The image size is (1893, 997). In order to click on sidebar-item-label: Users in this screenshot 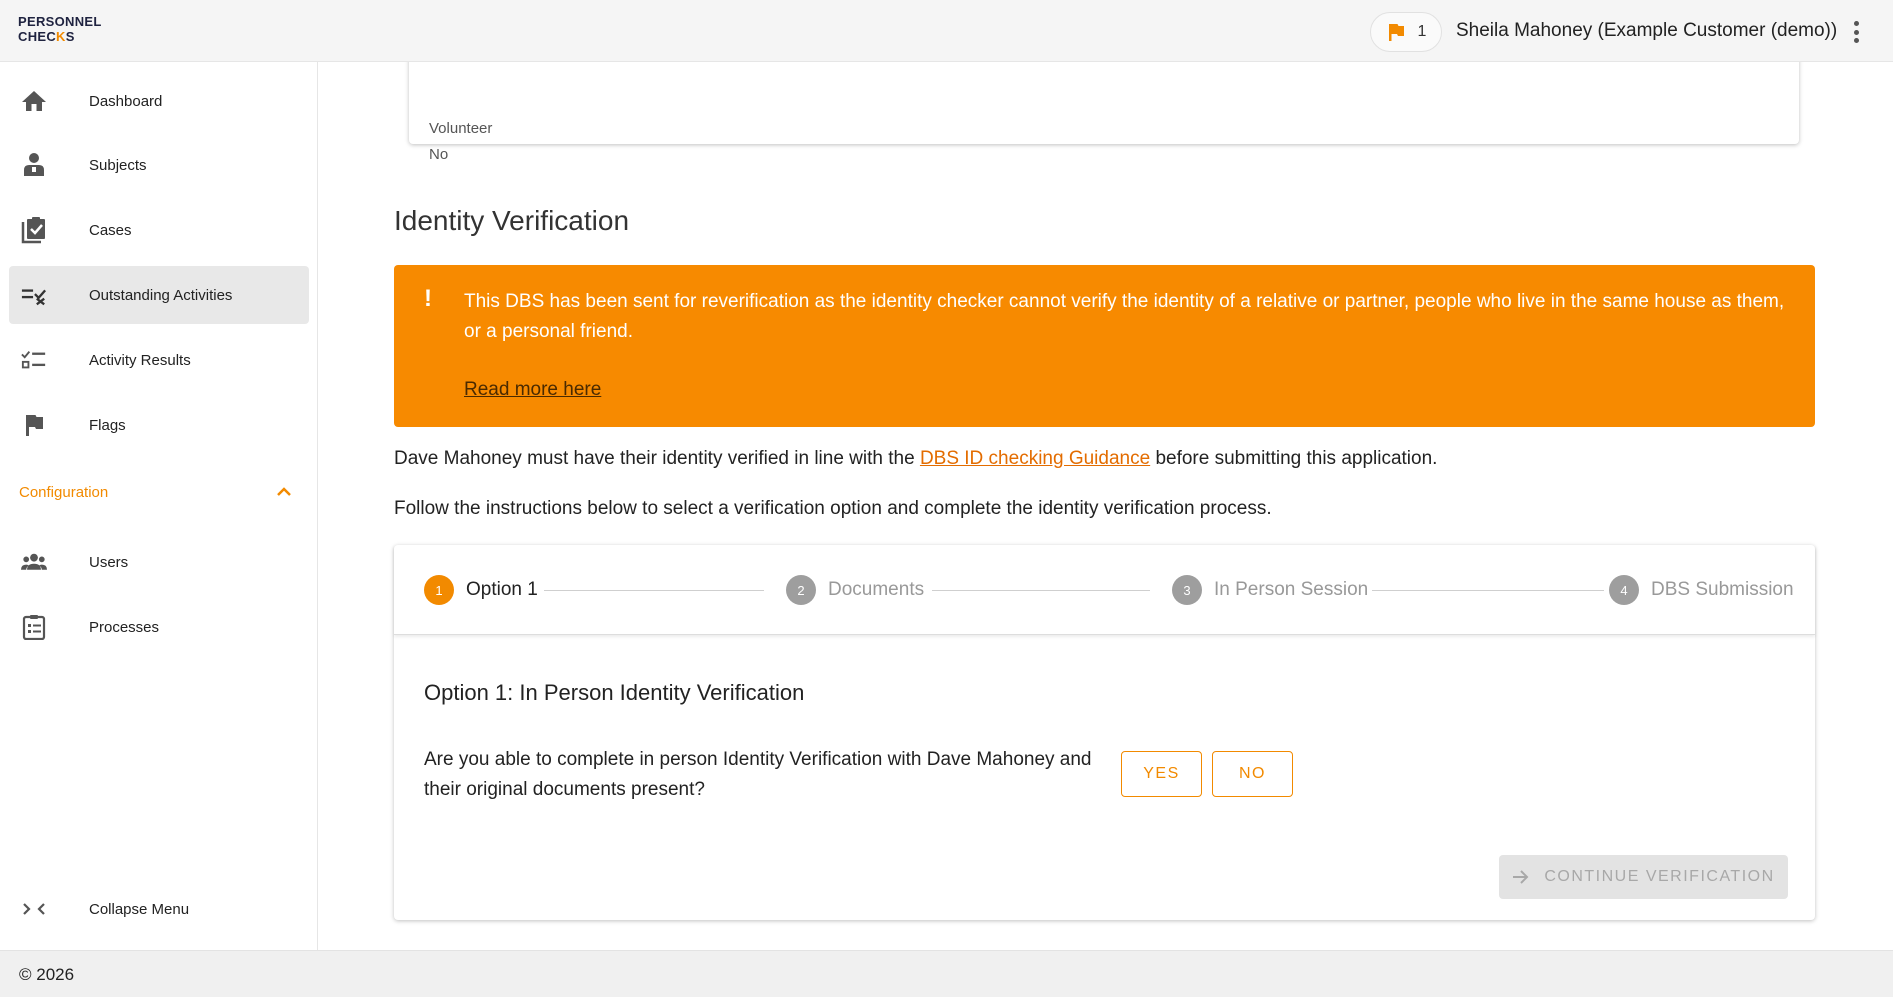, I will do `click(109, 562)`.